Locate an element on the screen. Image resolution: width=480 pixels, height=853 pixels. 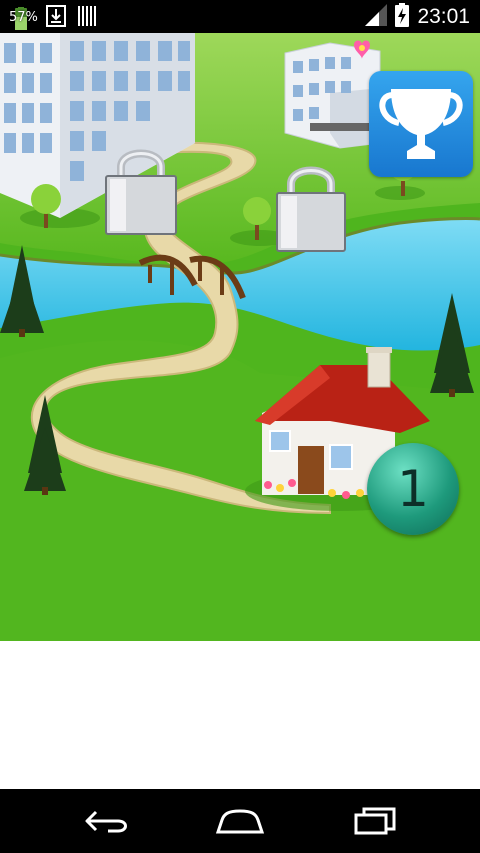
battery-percent: 57% is located at coordinates (23, 17).